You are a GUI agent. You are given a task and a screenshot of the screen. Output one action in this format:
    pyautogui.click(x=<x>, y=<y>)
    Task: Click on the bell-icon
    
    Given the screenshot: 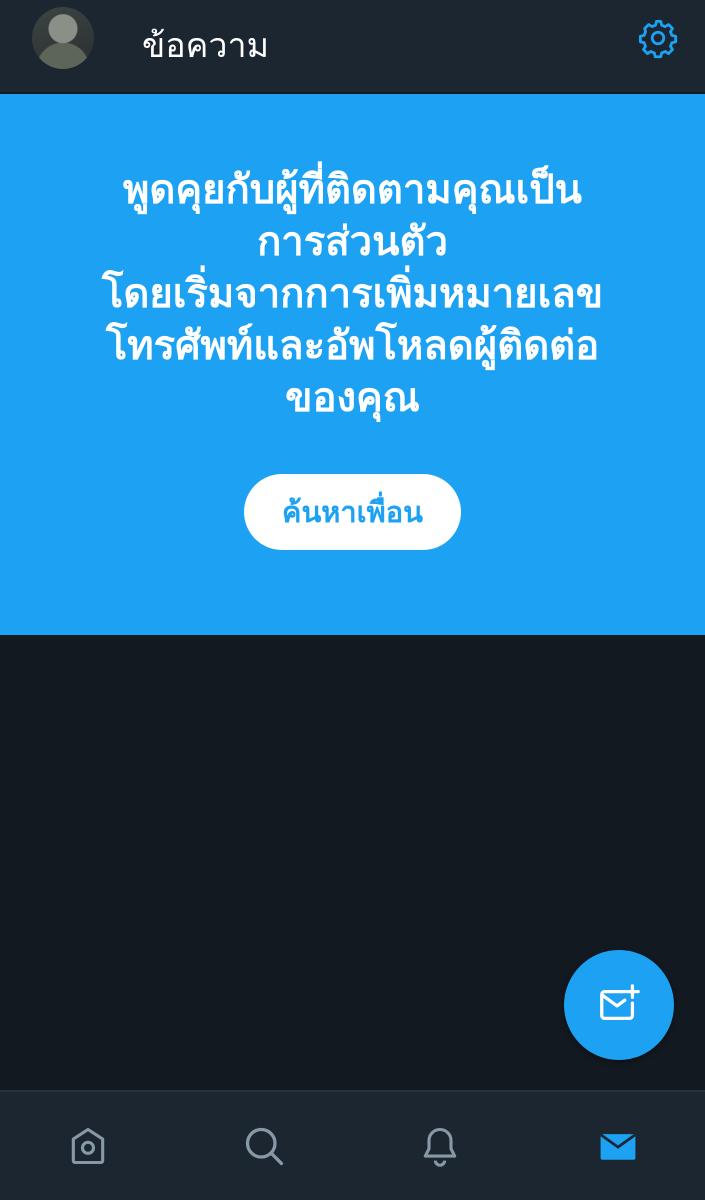 What is the action you would take?
    pyautogui.click(x=440, y=1147)
    